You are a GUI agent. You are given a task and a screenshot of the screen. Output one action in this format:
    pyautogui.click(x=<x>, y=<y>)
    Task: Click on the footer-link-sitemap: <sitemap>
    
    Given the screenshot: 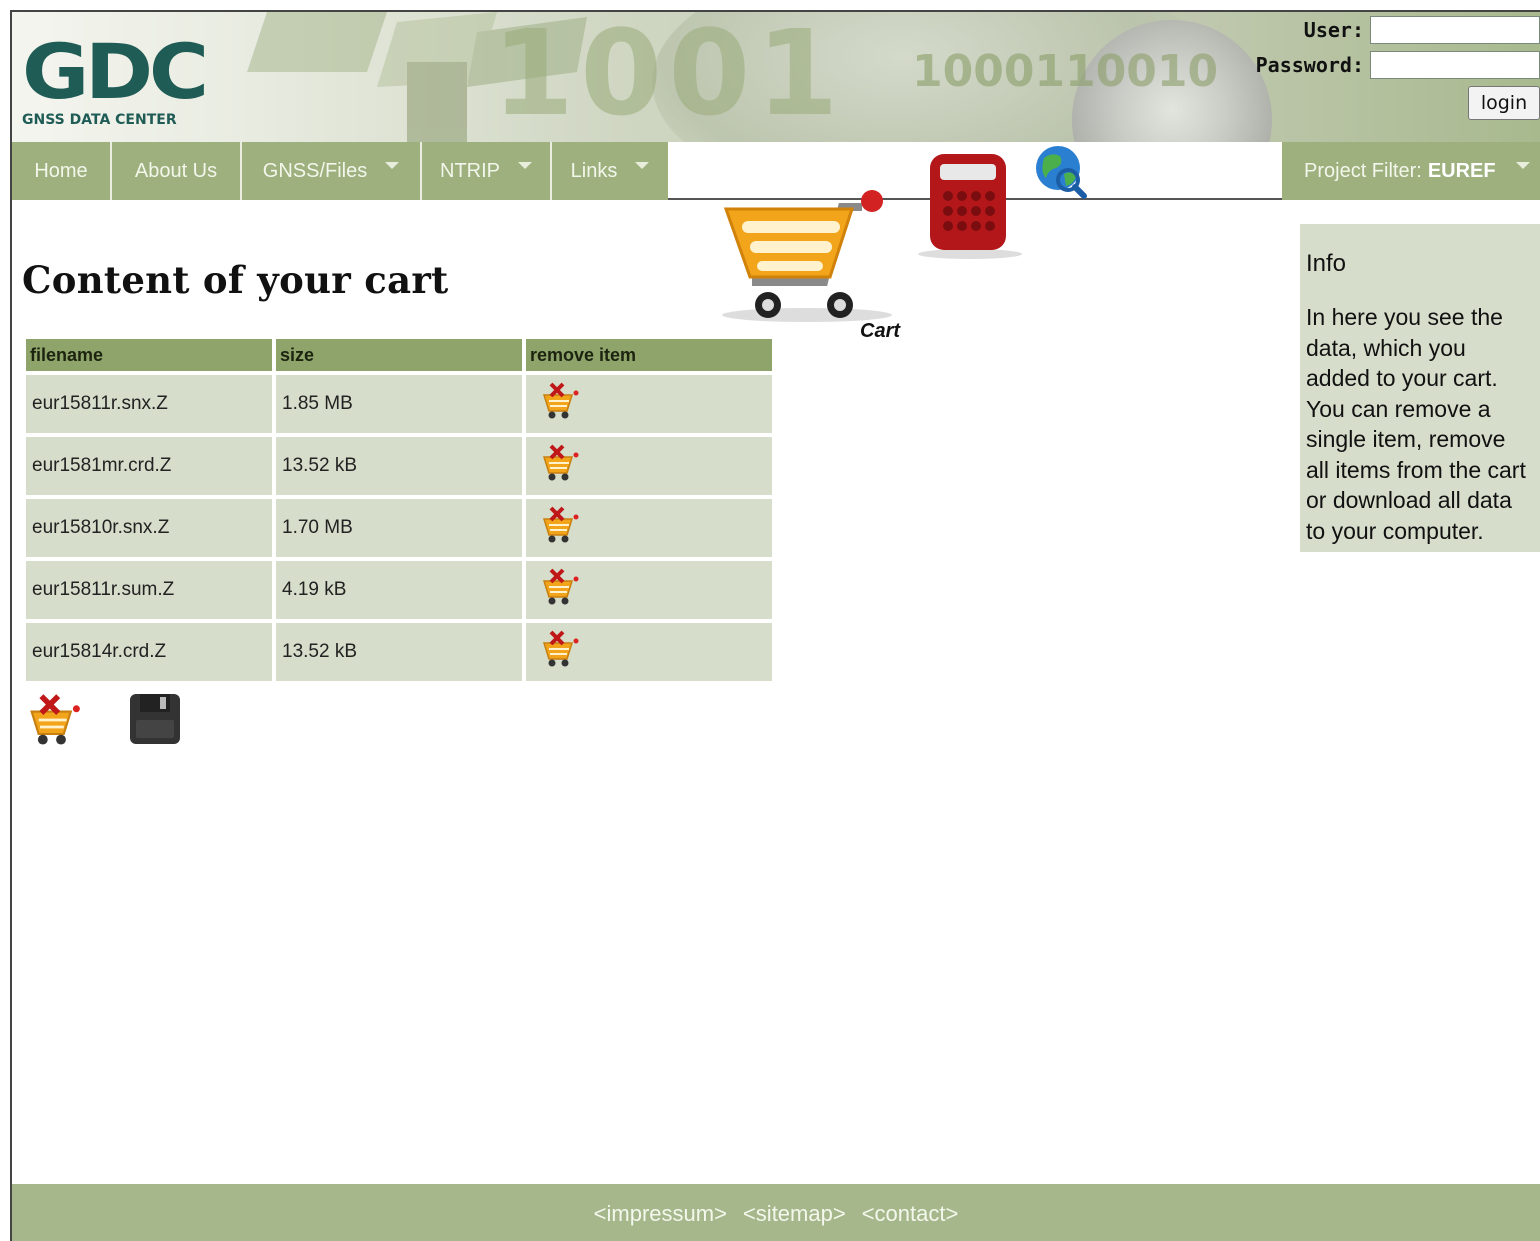 What is the action you would take?
    pyautogui.click(x=794, y=1214)
    